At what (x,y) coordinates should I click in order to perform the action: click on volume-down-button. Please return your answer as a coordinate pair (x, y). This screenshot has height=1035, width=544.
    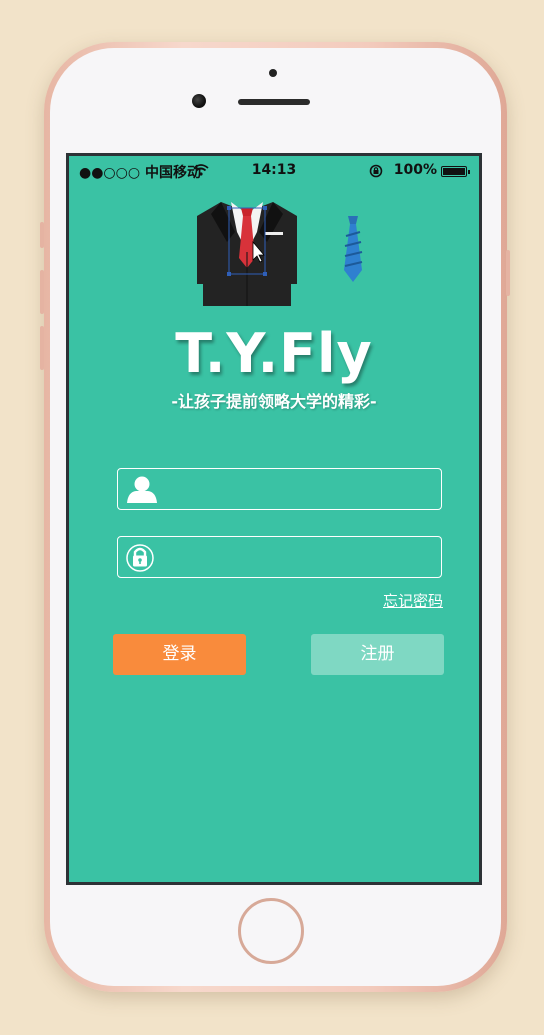
    Looking at the image, I should click on (42, 348).